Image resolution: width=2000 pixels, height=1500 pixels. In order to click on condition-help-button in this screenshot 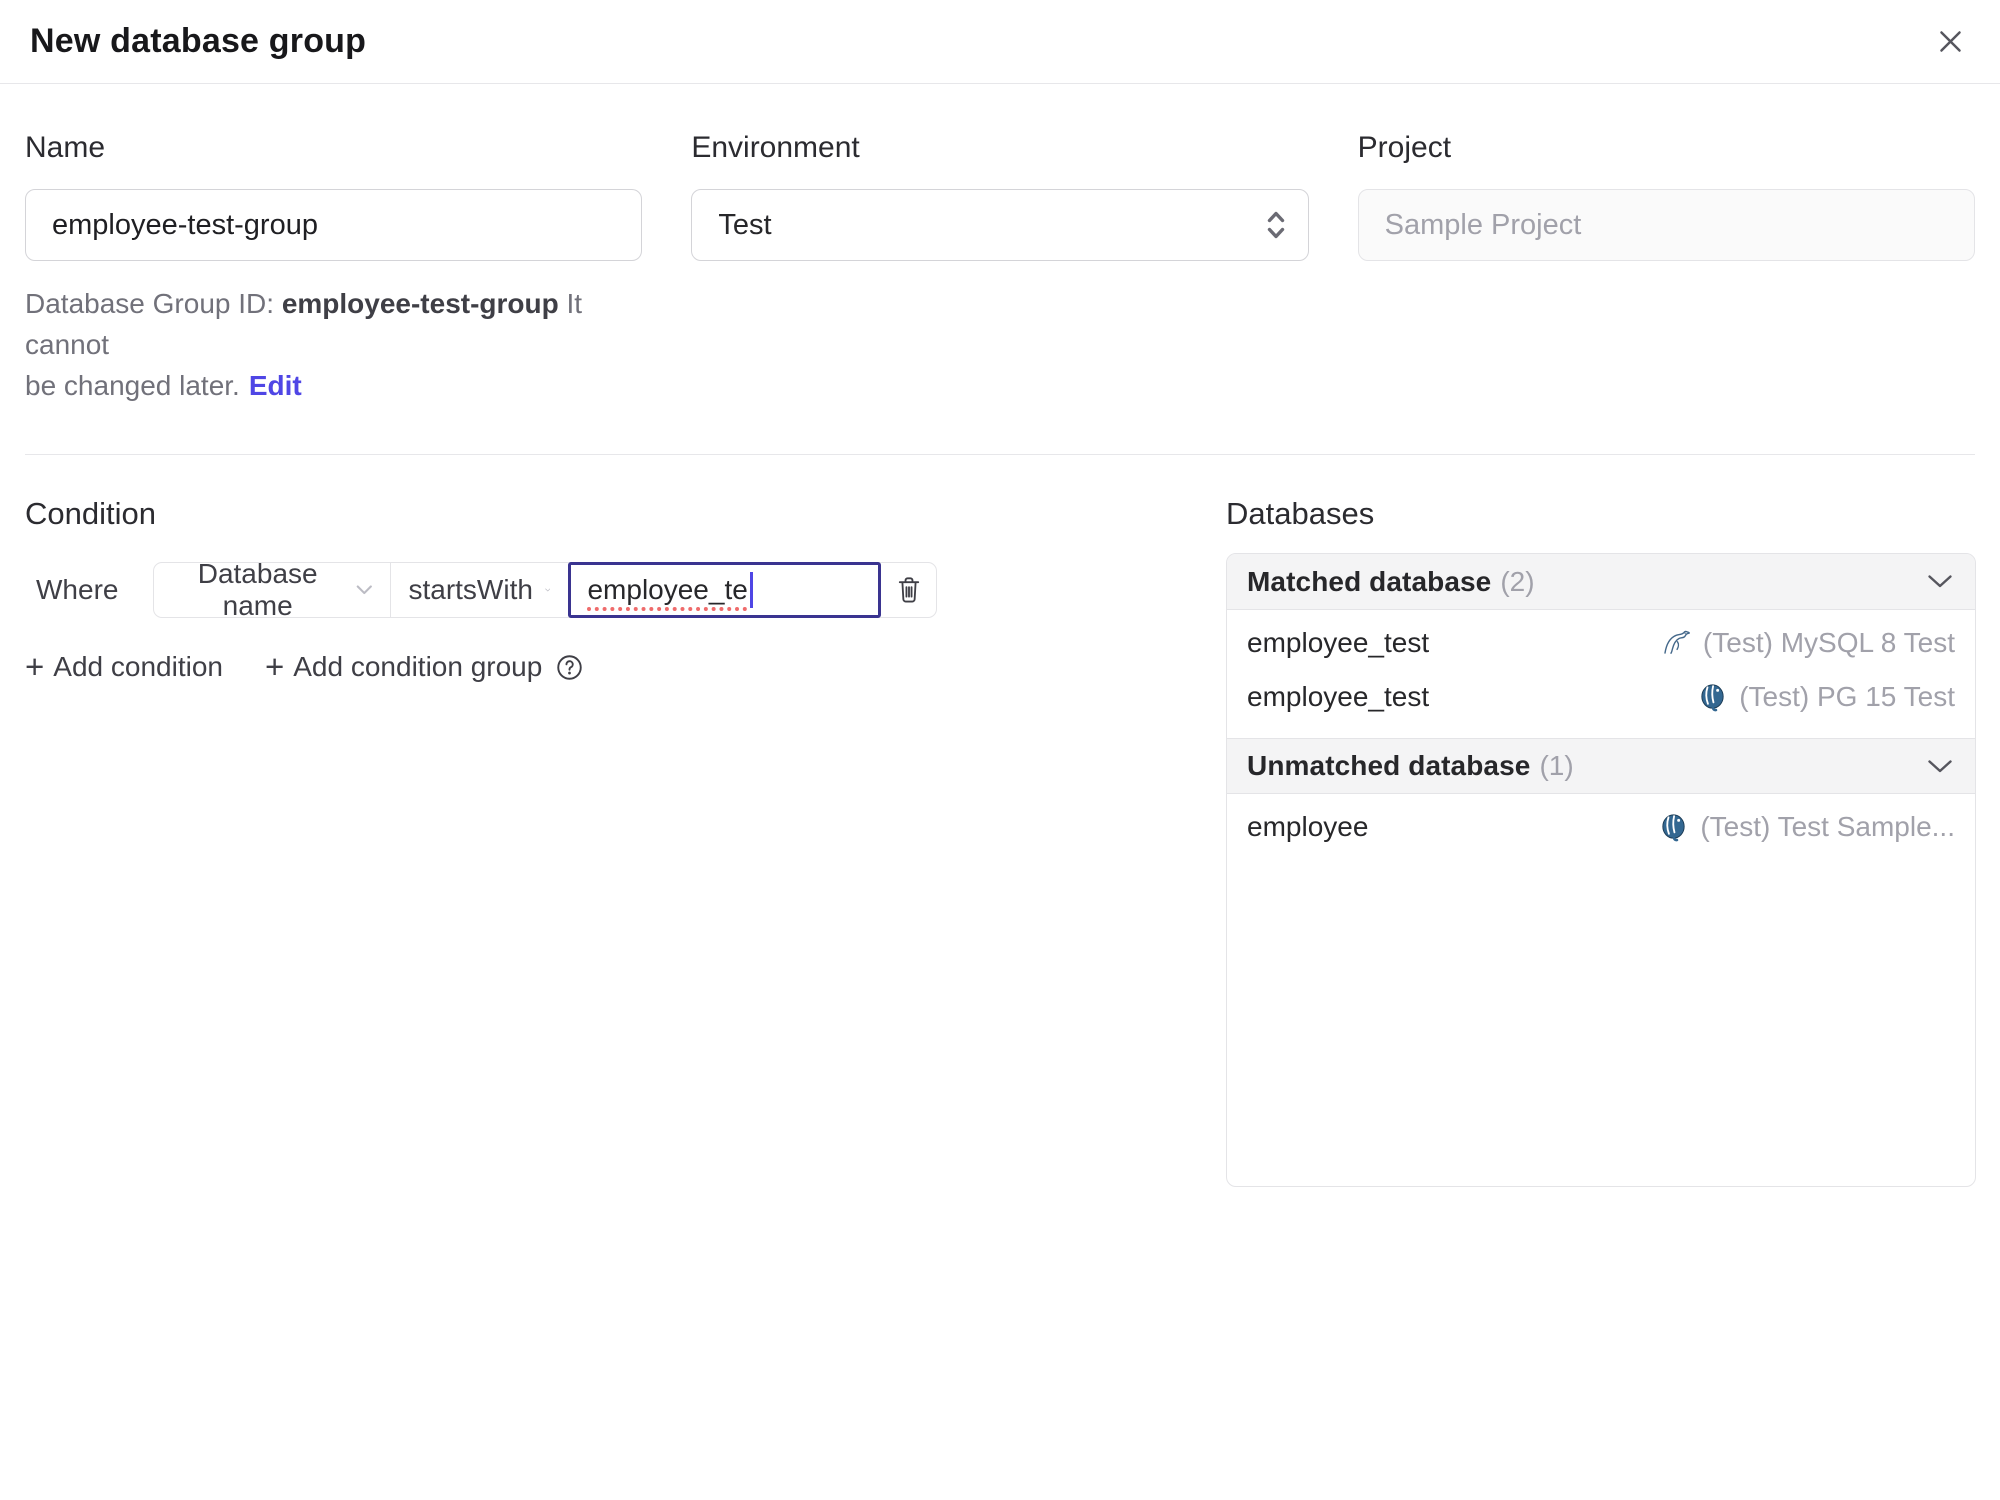, I will do `click(569, 667)`.